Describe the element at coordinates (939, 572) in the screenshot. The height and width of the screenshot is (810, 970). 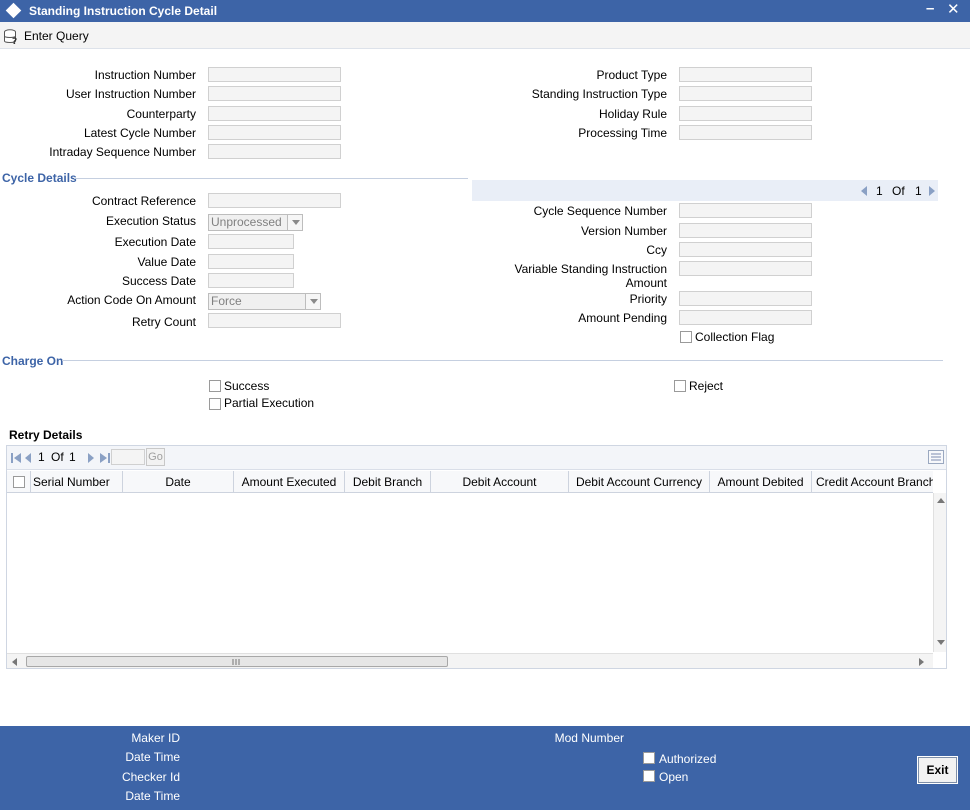
I see `vertical-scrollbar` at that location.